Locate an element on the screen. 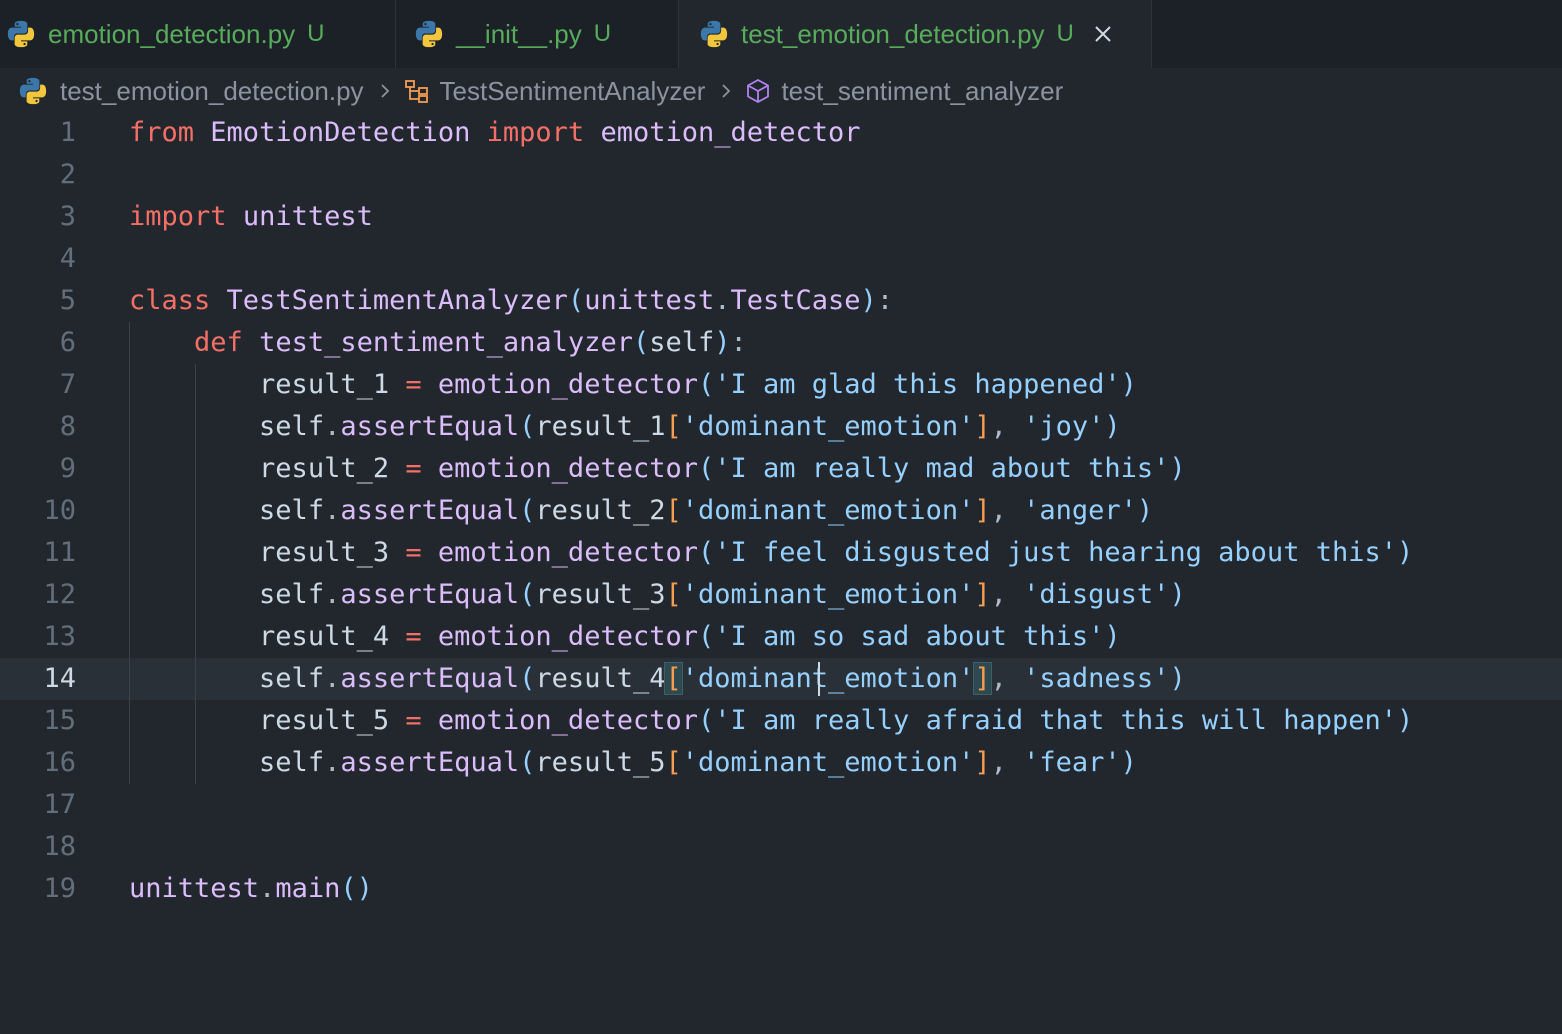  text-cursor is located at coordinates (819, 679).